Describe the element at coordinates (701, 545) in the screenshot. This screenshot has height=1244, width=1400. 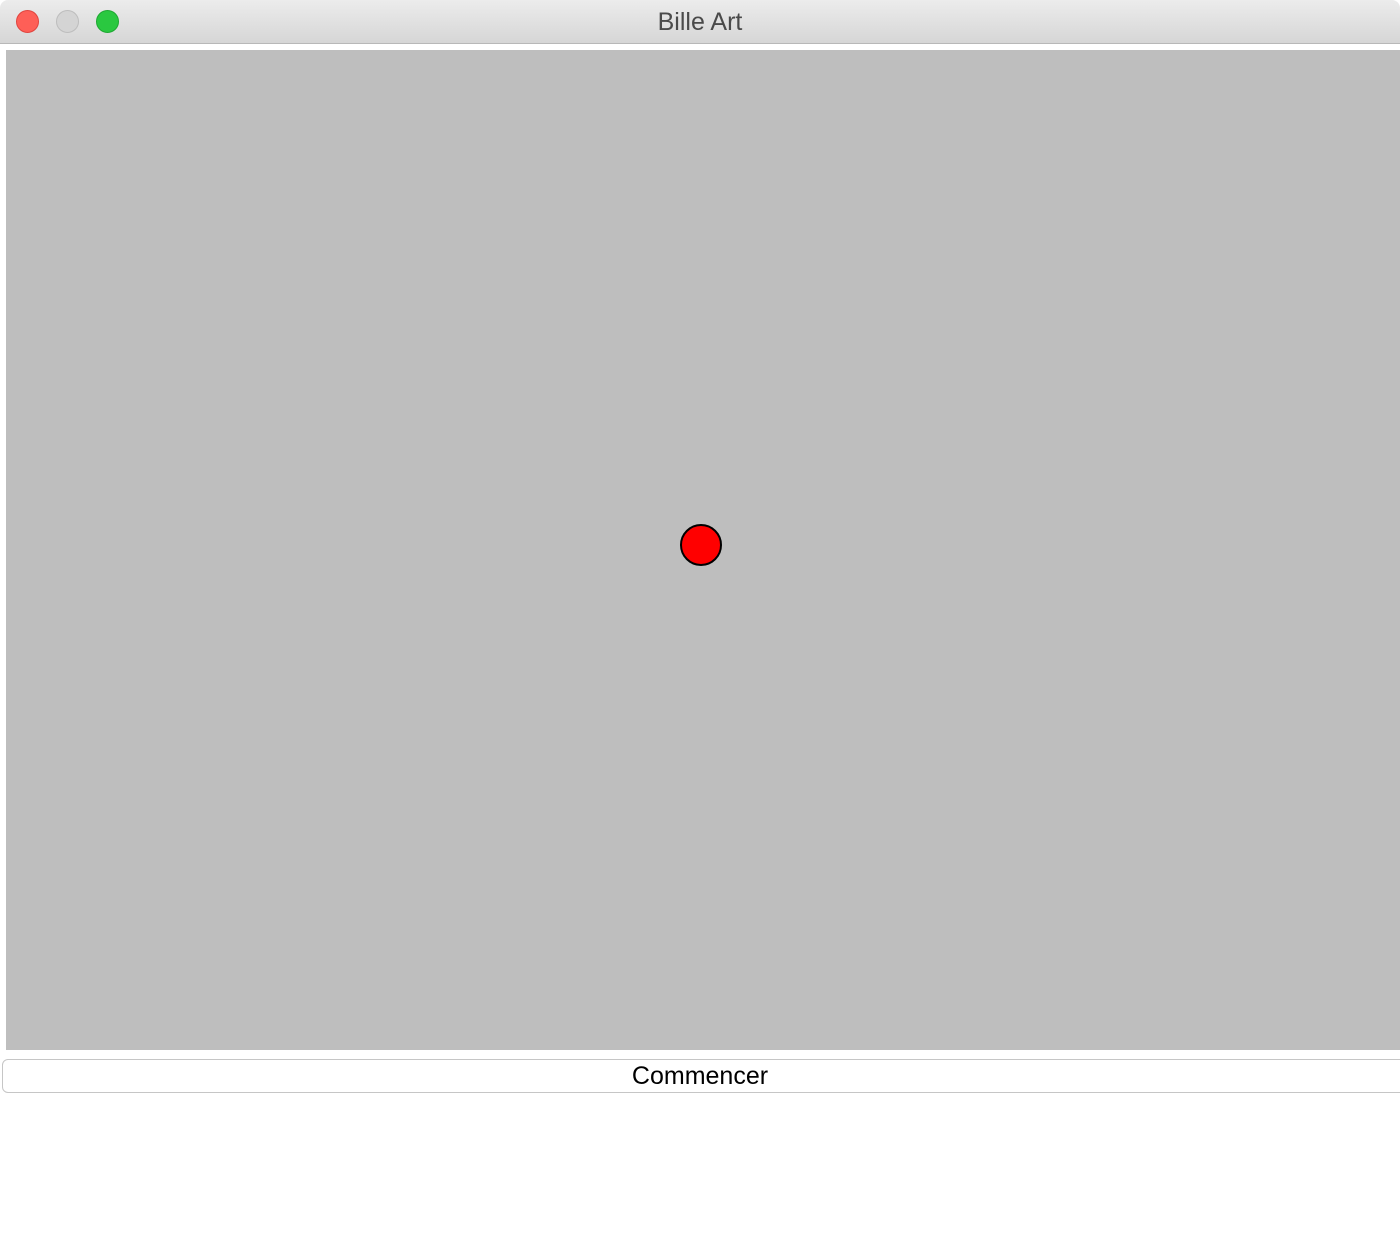
I see `ball` at that location.